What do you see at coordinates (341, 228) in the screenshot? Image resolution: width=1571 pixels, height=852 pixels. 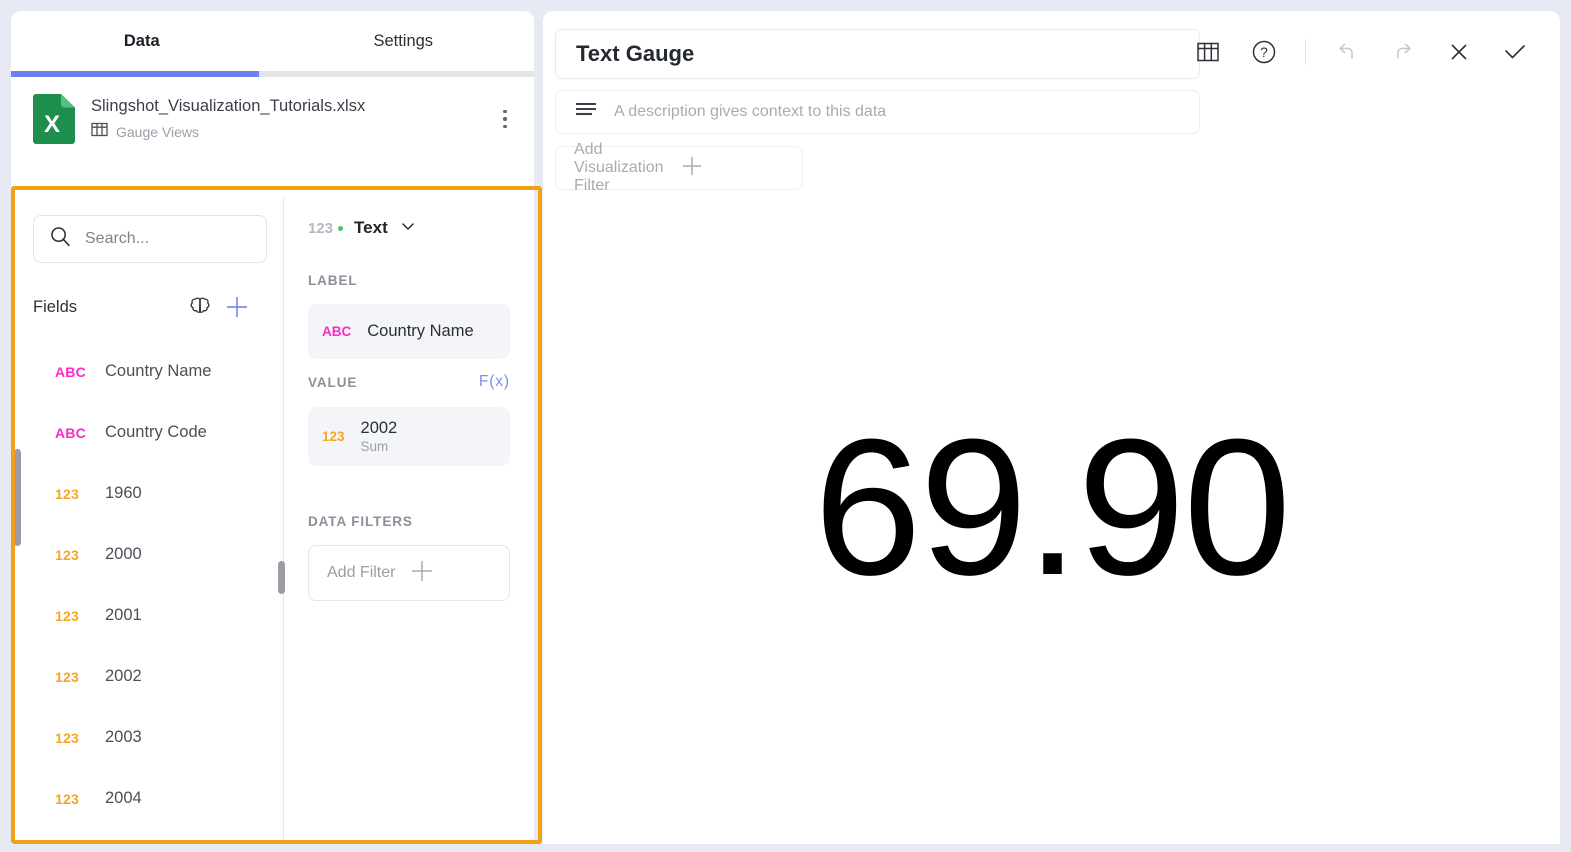 I see `viz-type-status-dot` at bounding box center [341, 228].